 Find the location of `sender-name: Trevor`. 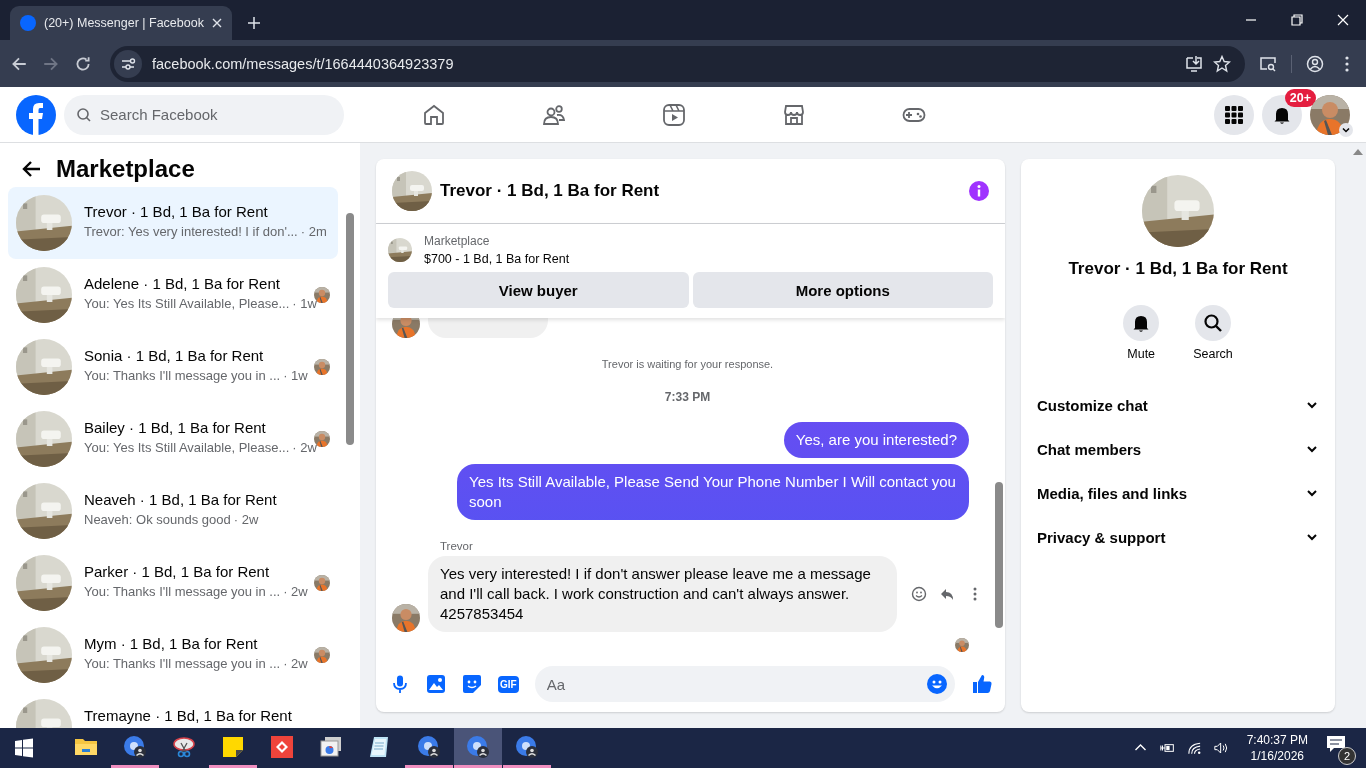

sender-name: Trevor is located at coordinates (457, 546).